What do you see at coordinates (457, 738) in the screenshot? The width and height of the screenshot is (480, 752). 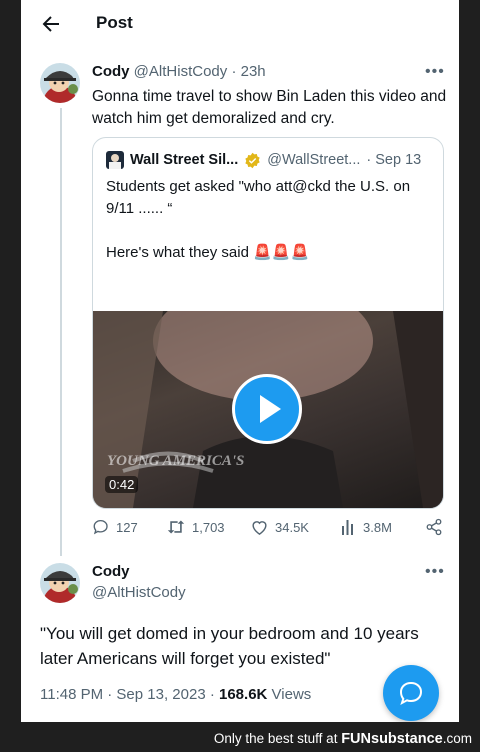 I see `footer-suffix: .com` at bounding box center [457, 738].